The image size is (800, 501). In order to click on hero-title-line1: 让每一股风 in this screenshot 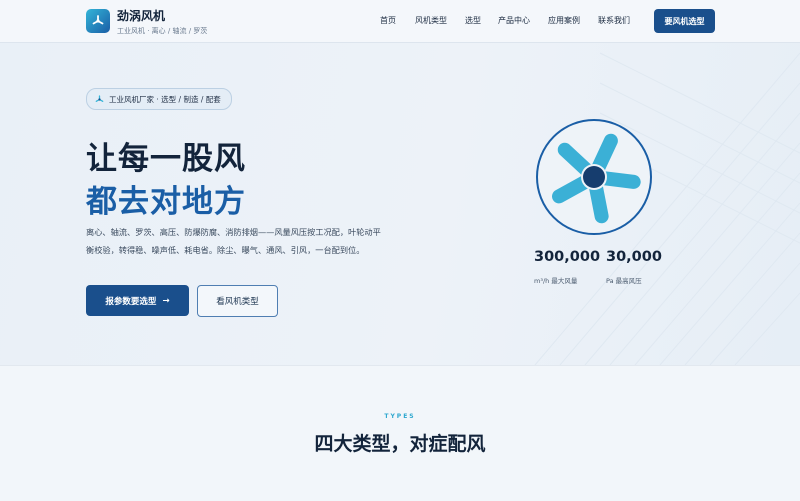, I will do `click(166, 159)`.